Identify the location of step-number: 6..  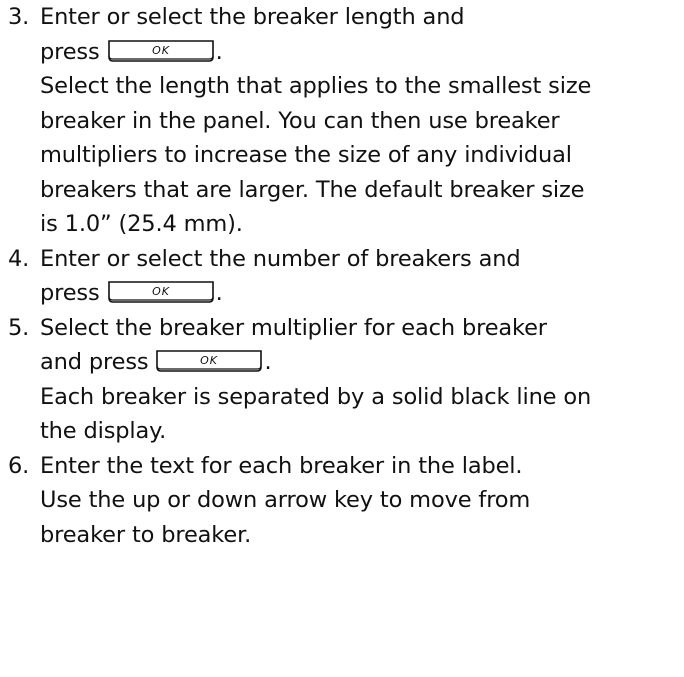
(19, 465).